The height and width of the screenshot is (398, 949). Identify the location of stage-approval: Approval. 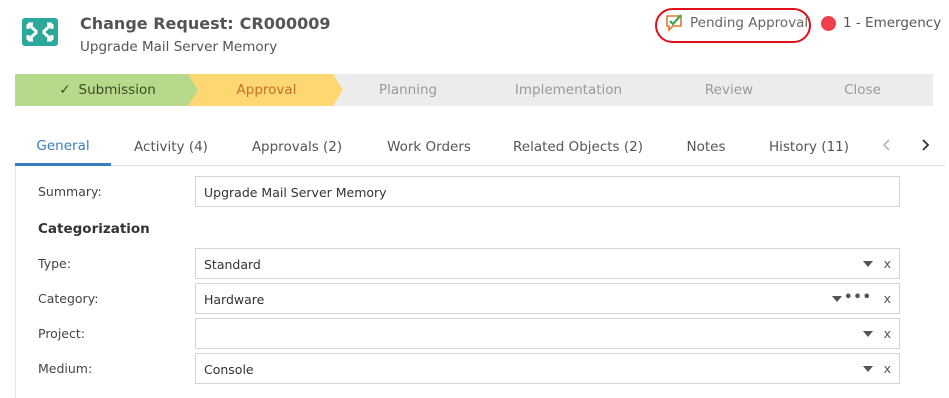
(266, 90).